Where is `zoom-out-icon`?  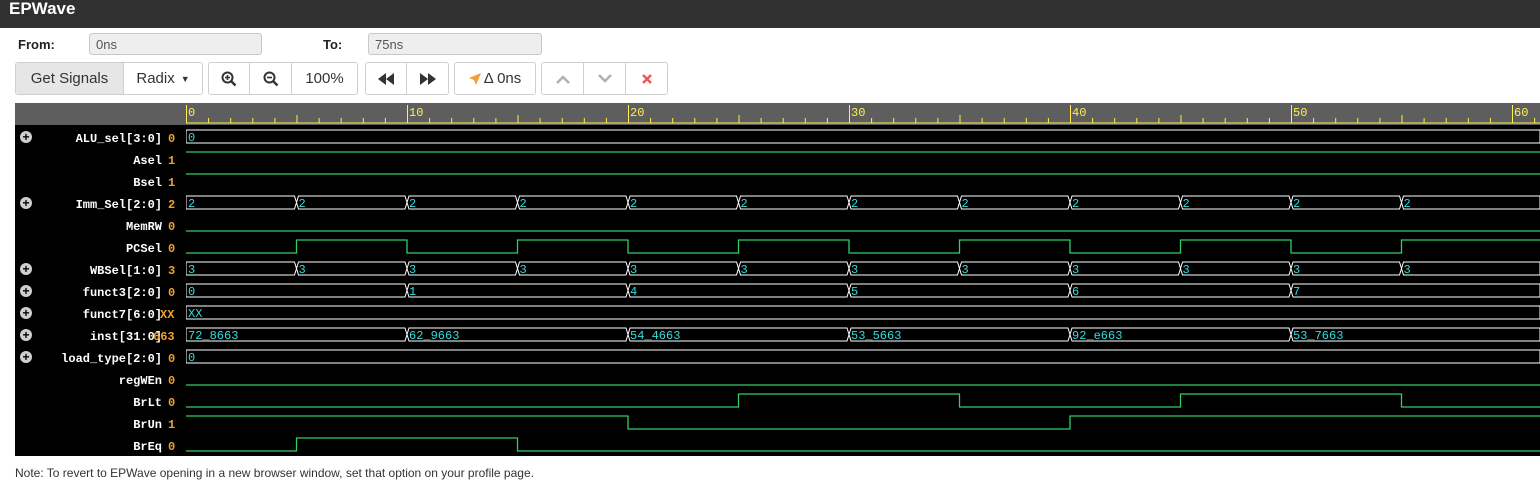 zoom-out-icon is located at coordinates (270, 78).